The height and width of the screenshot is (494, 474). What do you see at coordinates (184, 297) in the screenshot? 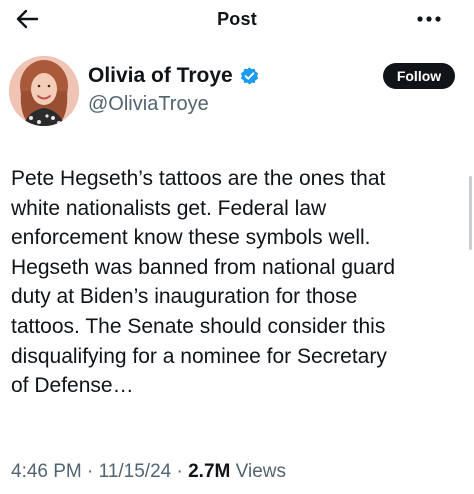
I see `post-text-line: duty at Biden’s inauguration for those` at bounding box center [184, 297].